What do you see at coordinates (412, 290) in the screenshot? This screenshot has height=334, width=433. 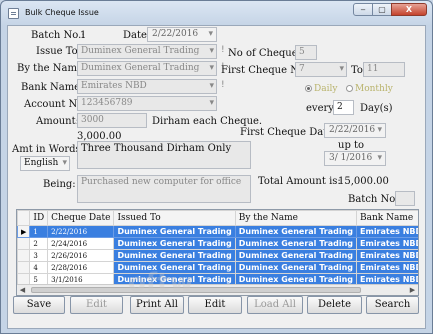 I see `scroll-right-icon: ▶` at bounding box center [412, 290].